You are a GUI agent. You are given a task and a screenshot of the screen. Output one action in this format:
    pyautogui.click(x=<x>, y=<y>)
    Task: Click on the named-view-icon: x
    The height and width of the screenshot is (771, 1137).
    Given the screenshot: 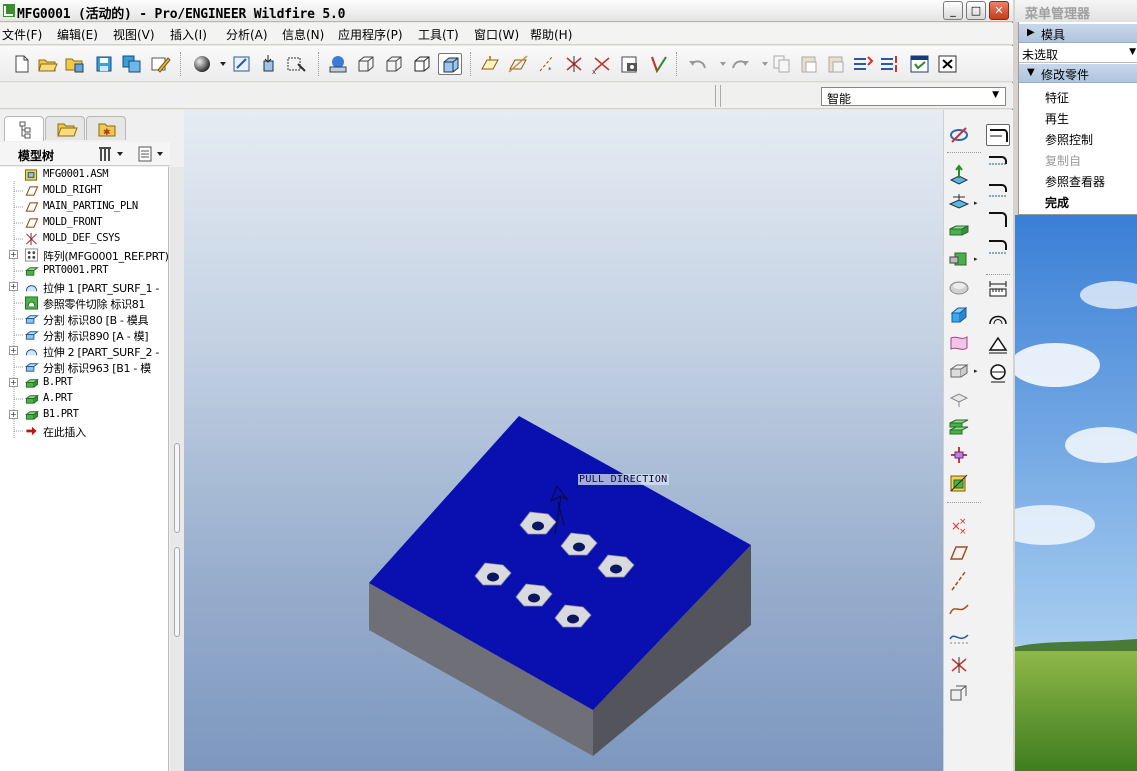 What is the action you would take?
    pyautogui.click(x=602, y=64)
    